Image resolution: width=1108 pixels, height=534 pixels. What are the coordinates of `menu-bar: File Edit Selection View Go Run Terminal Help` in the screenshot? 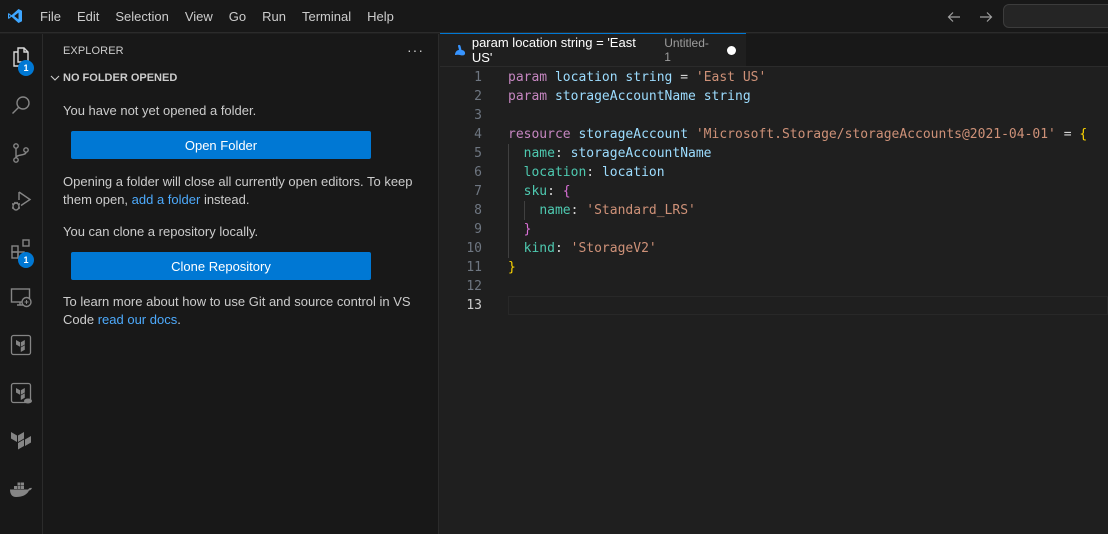 It's located at (217, 16).